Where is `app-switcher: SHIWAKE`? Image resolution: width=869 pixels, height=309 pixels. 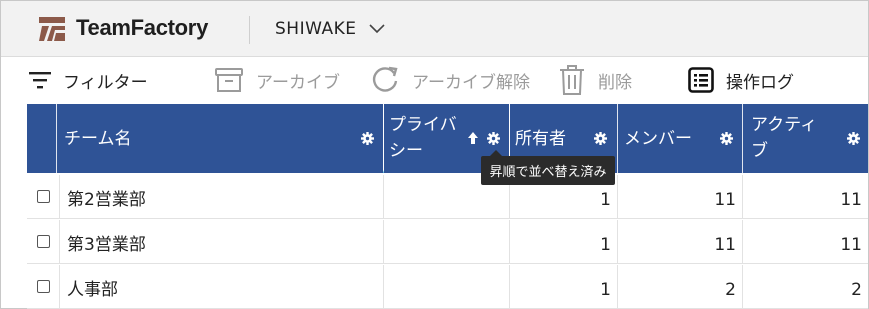
app-switcher: SHIWAKE is located at coordinates (330, 29).